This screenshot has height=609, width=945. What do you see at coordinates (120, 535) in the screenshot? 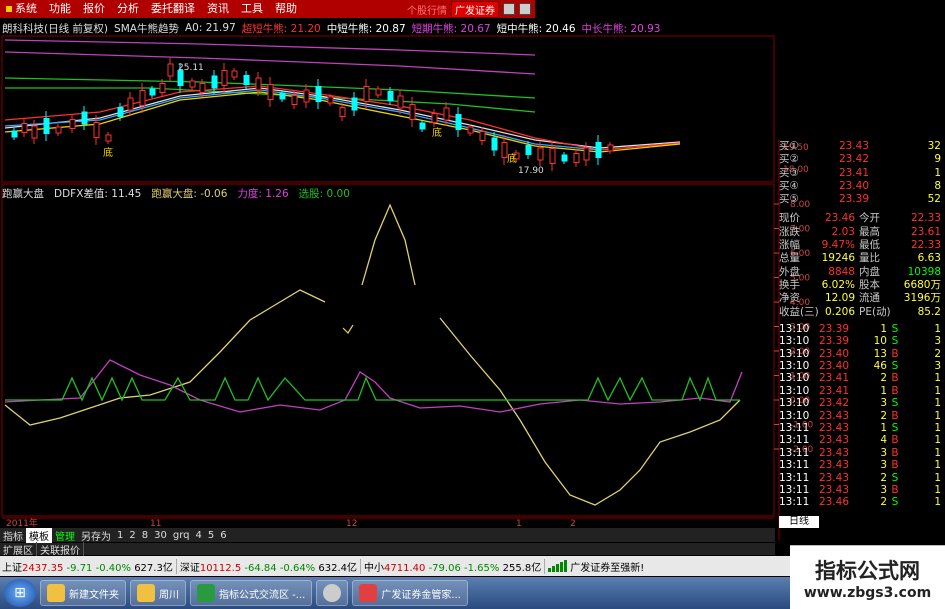
I see `bottom-tab-4: 1` at bounding box center [120, 535].